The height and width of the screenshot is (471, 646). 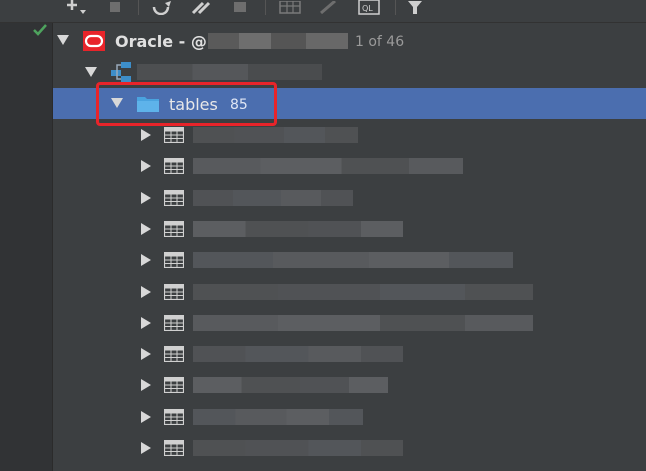 What do you see at coordinates (415, 8) in the screenshot?
I see `filter-icon` at bounding box center [415, 8].